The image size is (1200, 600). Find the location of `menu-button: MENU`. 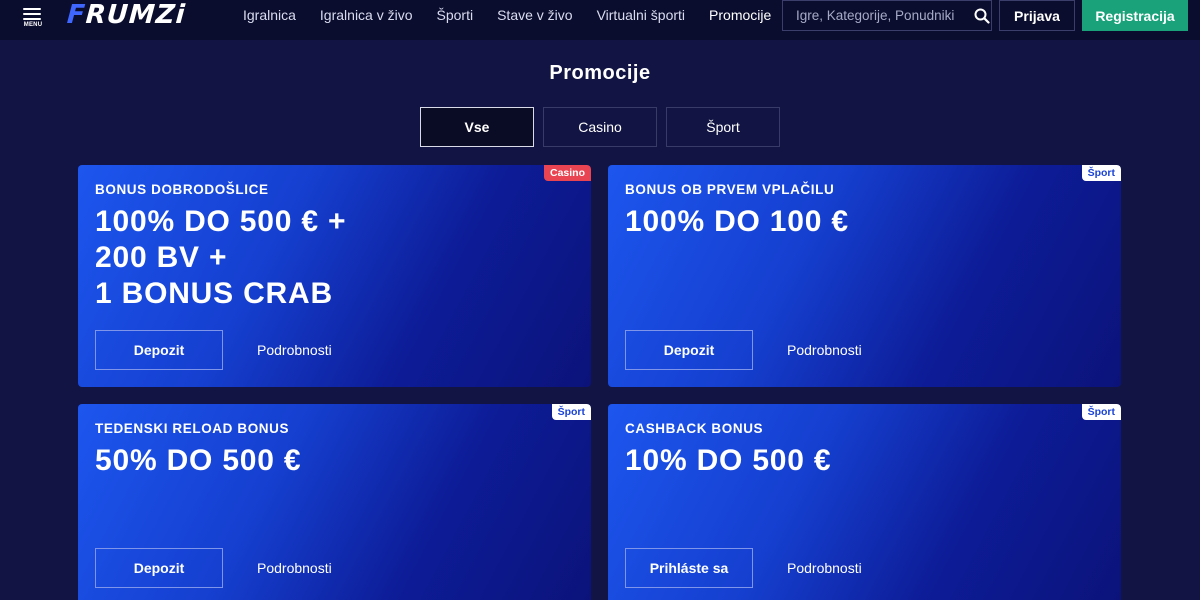

menu-button: MENU is located at coordinates (33, 20).